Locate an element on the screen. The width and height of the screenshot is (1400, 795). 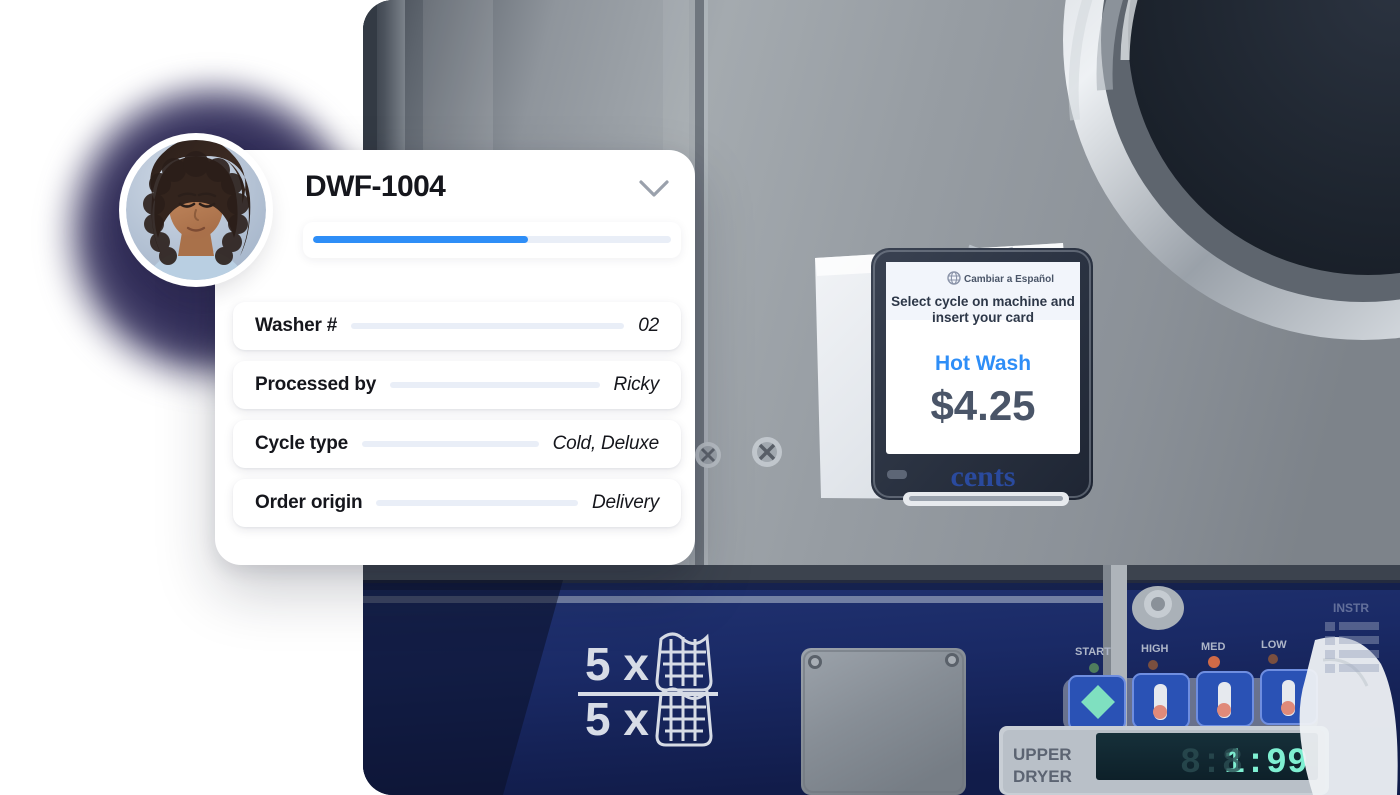
row-label: Order origin is located at coordinates (309, 502).